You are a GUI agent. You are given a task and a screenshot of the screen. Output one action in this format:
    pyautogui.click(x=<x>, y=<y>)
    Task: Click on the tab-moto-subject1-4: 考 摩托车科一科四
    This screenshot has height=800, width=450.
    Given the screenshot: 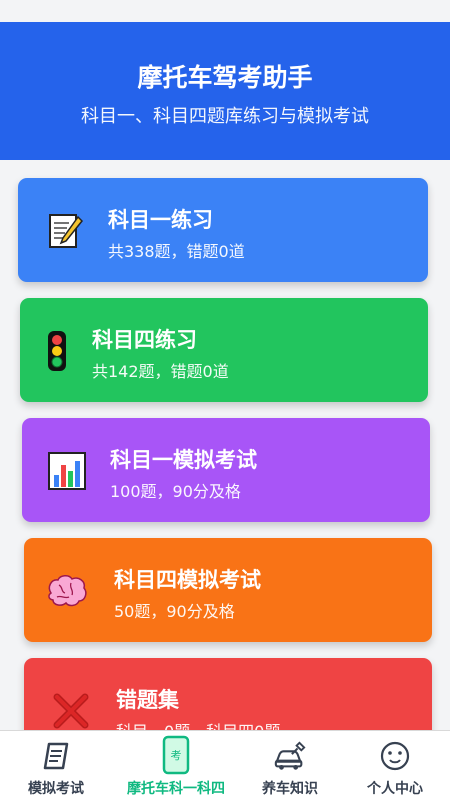 What is the action you would take?
    pyautogui.click(x=176, y=765)
    